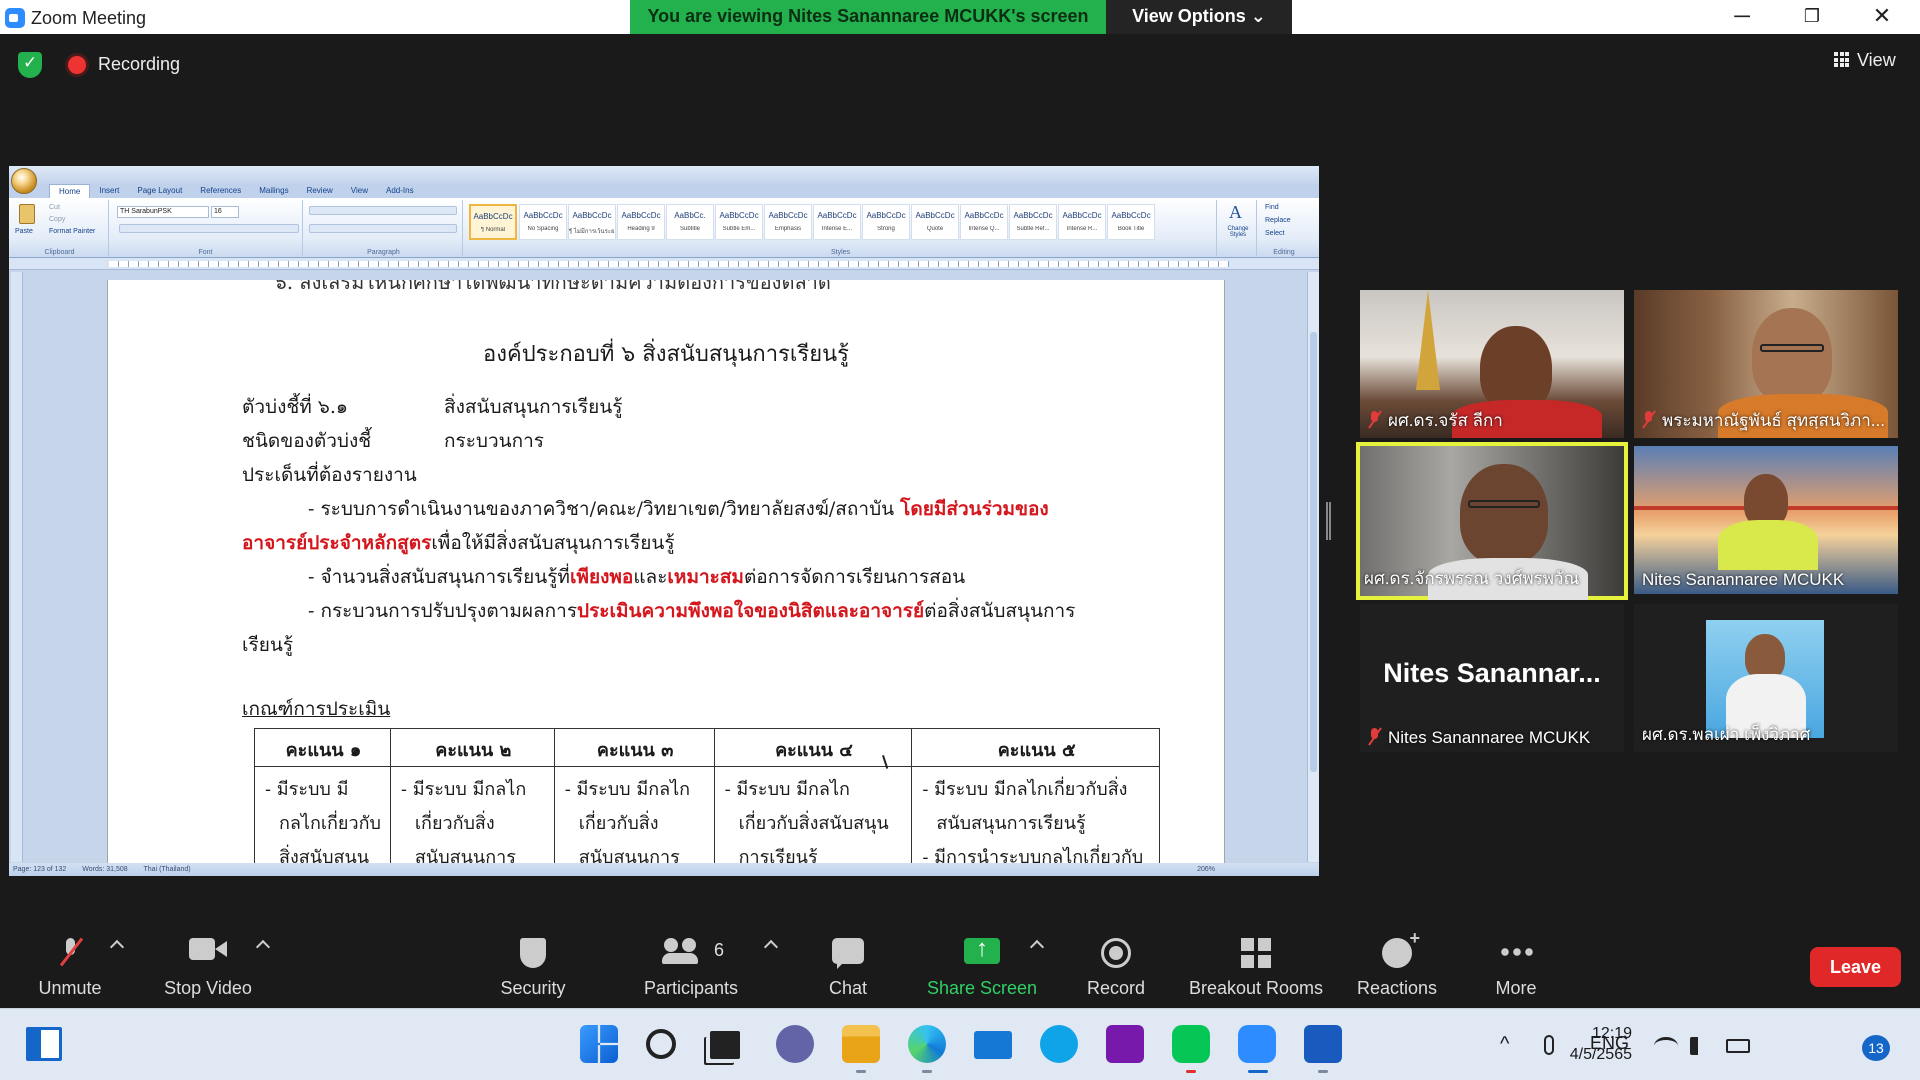 Image resolution: width=1920 pixels, height=1080 pixels. Describe the element at coordinates (72, 231) in the screenshot. I see `format-painter-button: Format Painter` at that location.